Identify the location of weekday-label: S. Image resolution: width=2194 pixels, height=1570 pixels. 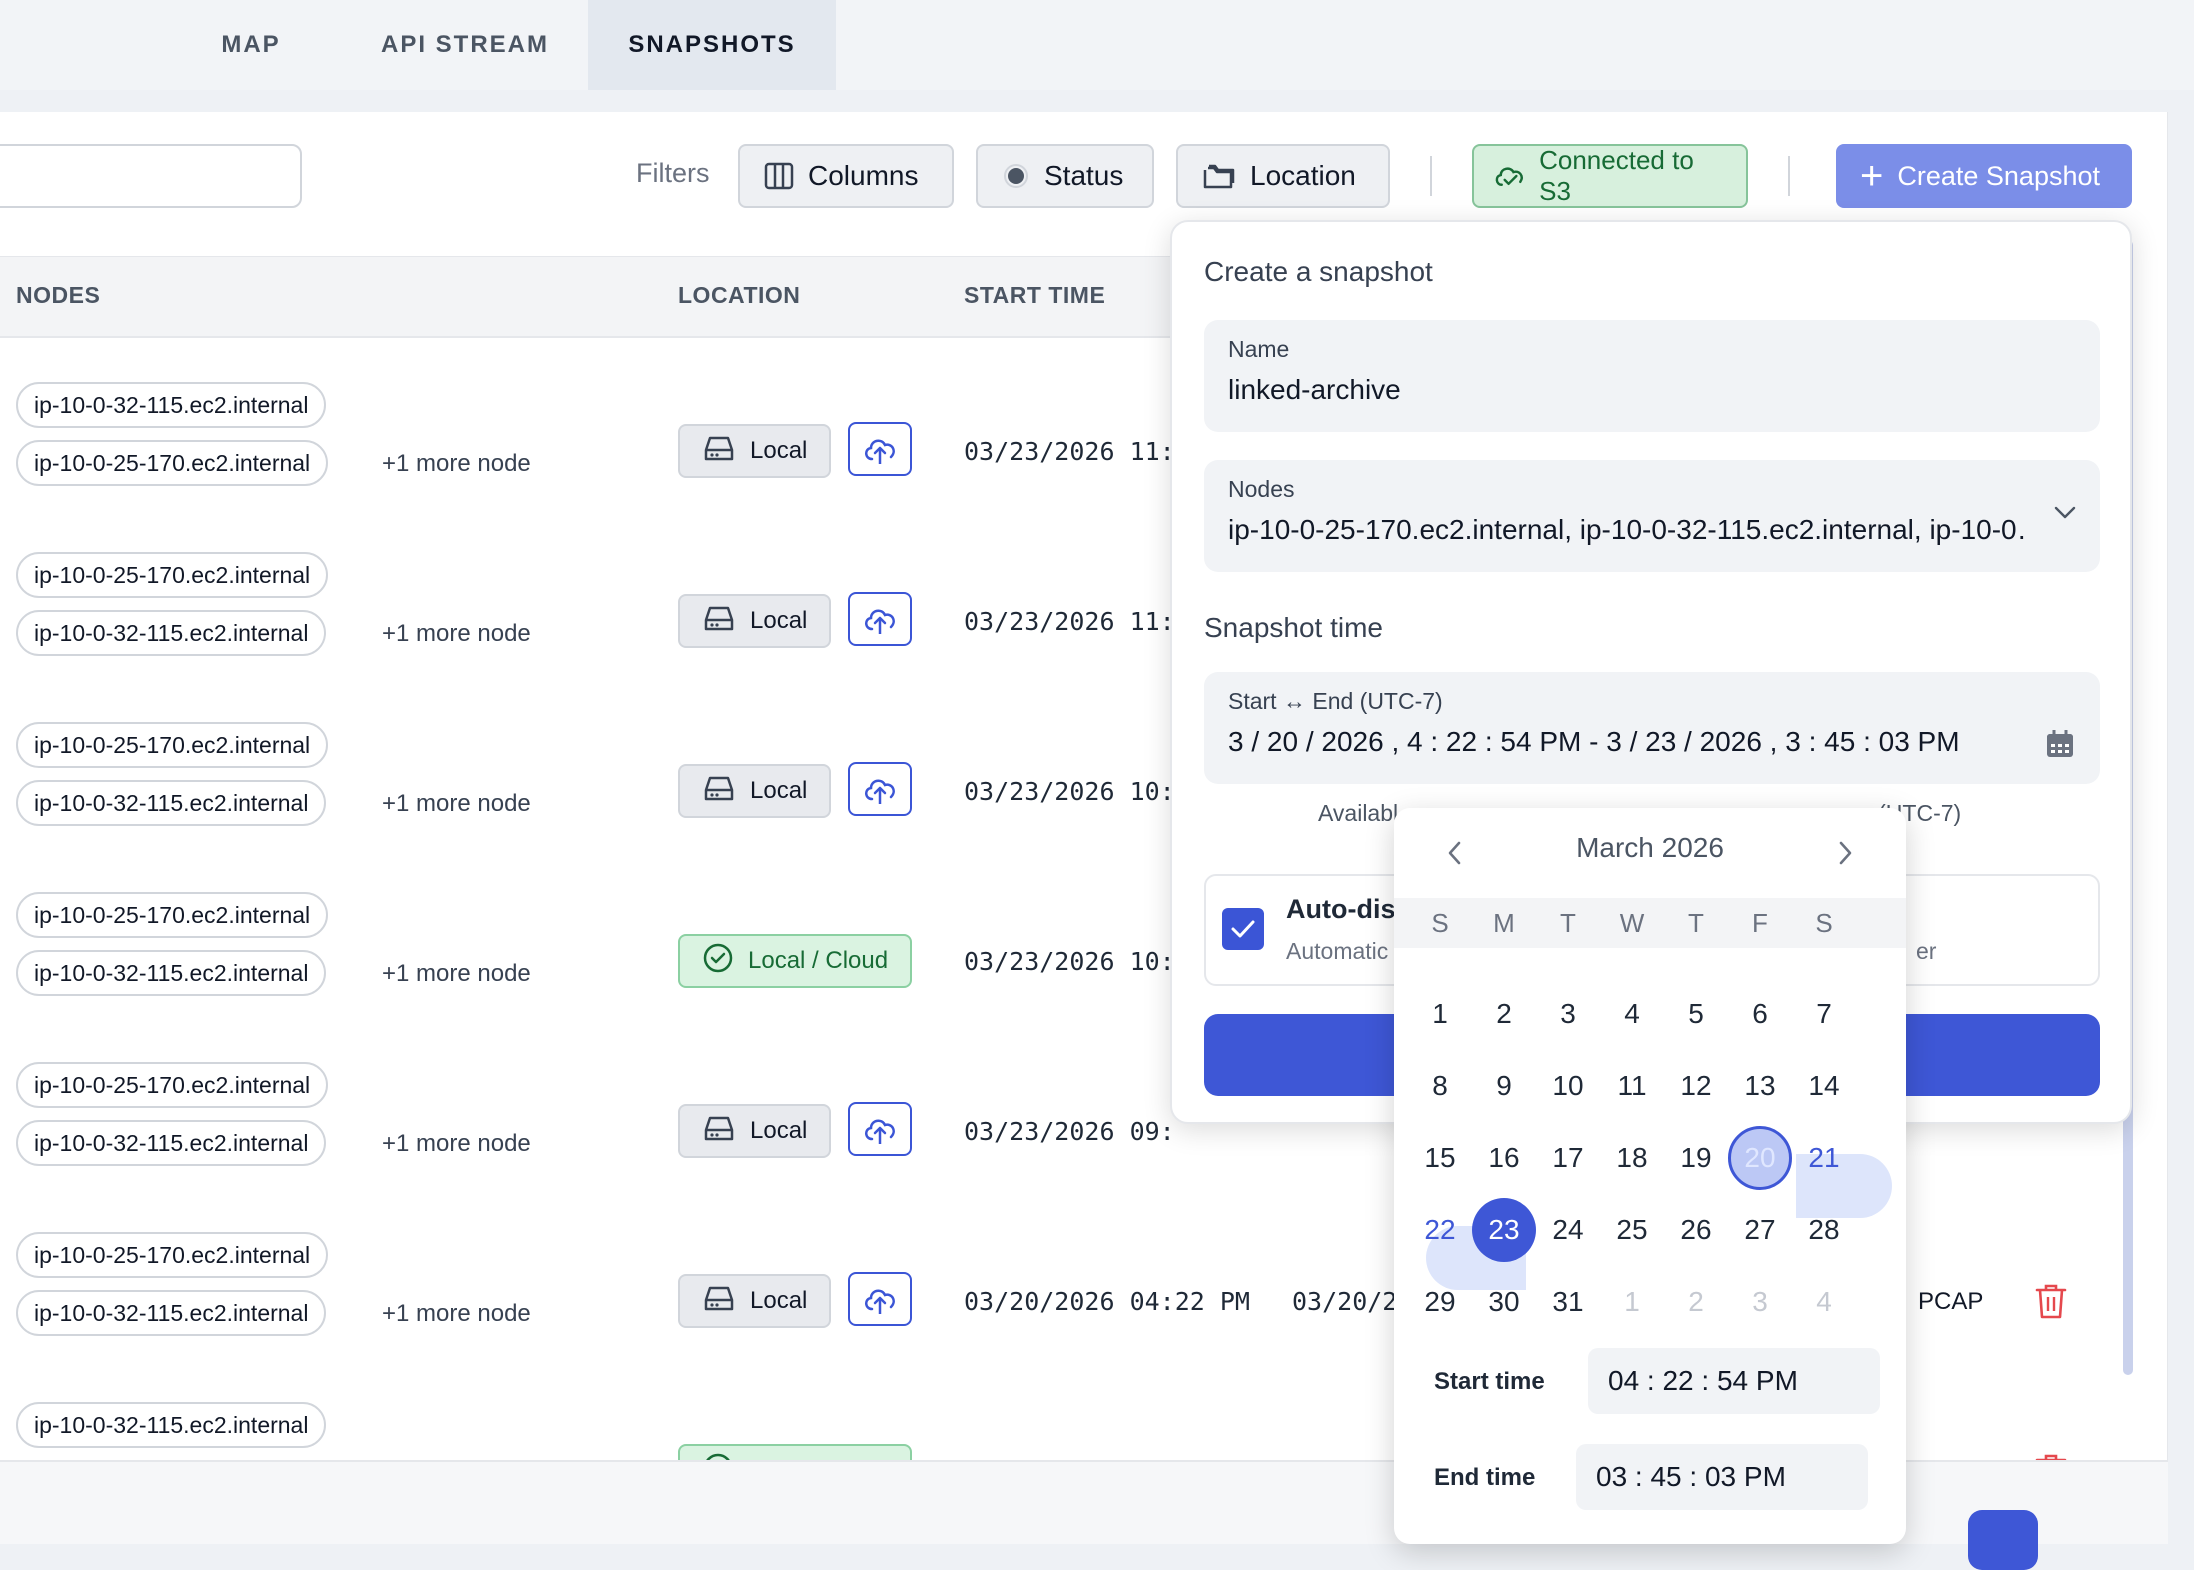
(1824, 923).